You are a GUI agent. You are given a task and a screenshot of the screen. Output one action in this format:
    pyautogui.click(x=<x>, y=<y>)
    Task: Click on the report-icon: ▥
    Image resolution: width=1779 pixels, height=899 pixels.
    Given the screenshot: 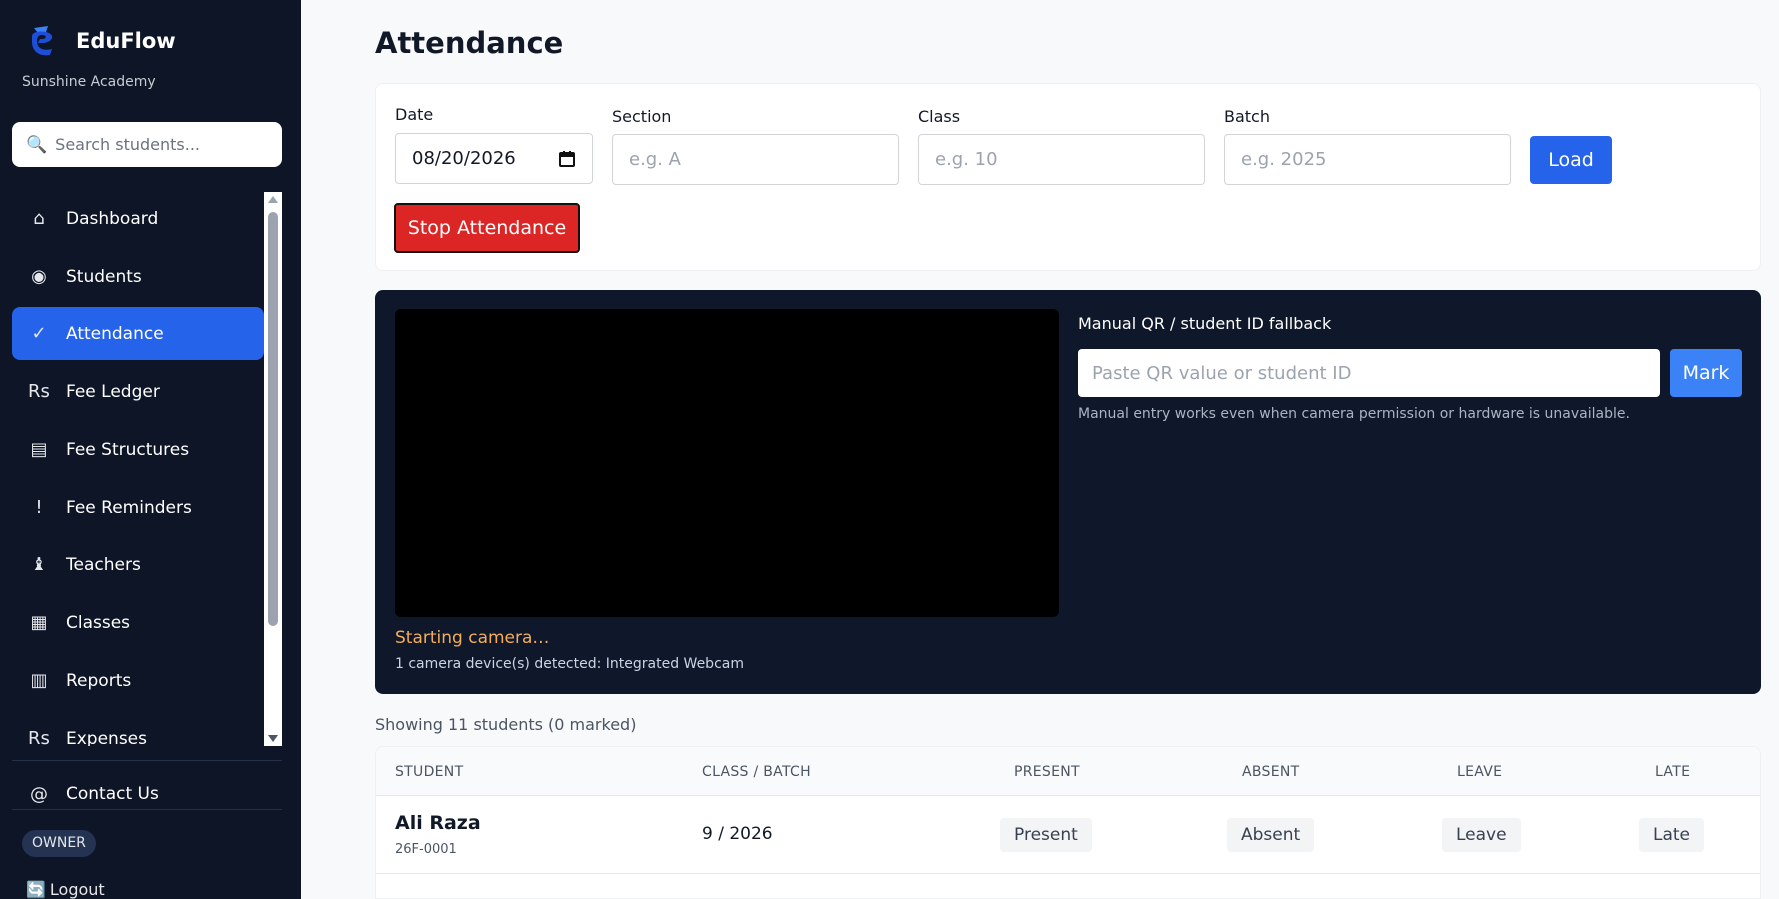 What is the action you would take?
    pyautogui.click(x=39, y=680)
    